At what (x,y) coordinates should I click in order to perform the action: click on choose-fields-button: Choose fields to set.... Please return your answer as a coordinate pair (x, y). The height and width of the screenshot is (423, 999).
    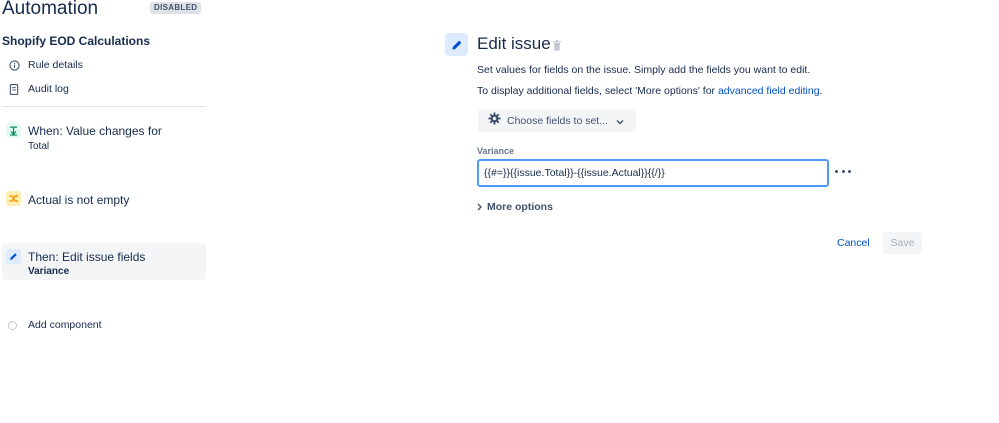
    Looking at the image, I should click on (557, 120).